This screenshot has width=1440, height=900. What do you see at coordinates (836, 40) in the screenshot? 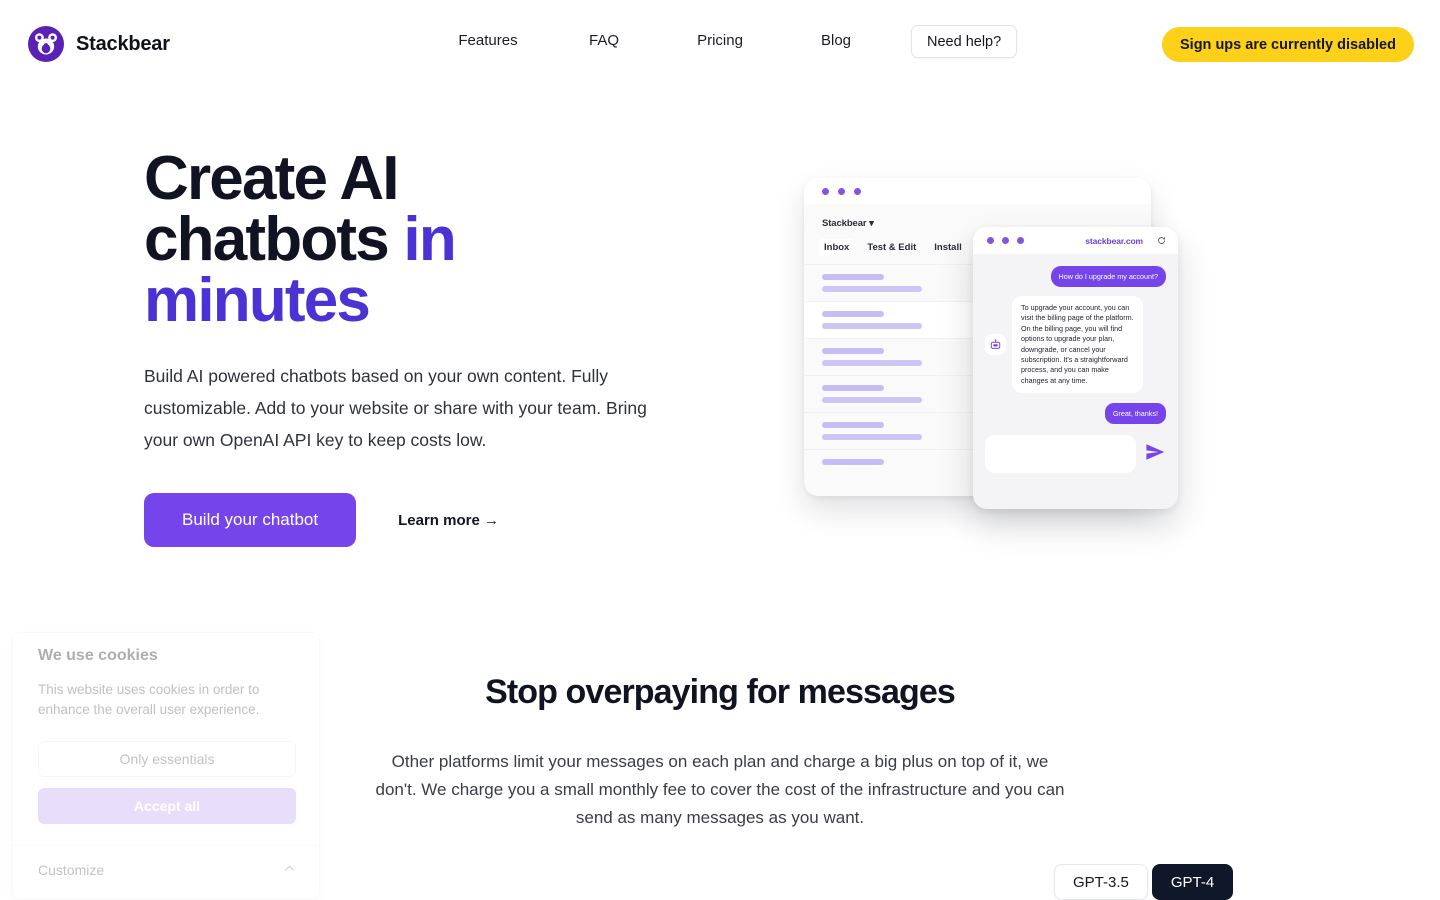
I see `nav-link-blog: Blog` at bounding box center [836, 40].